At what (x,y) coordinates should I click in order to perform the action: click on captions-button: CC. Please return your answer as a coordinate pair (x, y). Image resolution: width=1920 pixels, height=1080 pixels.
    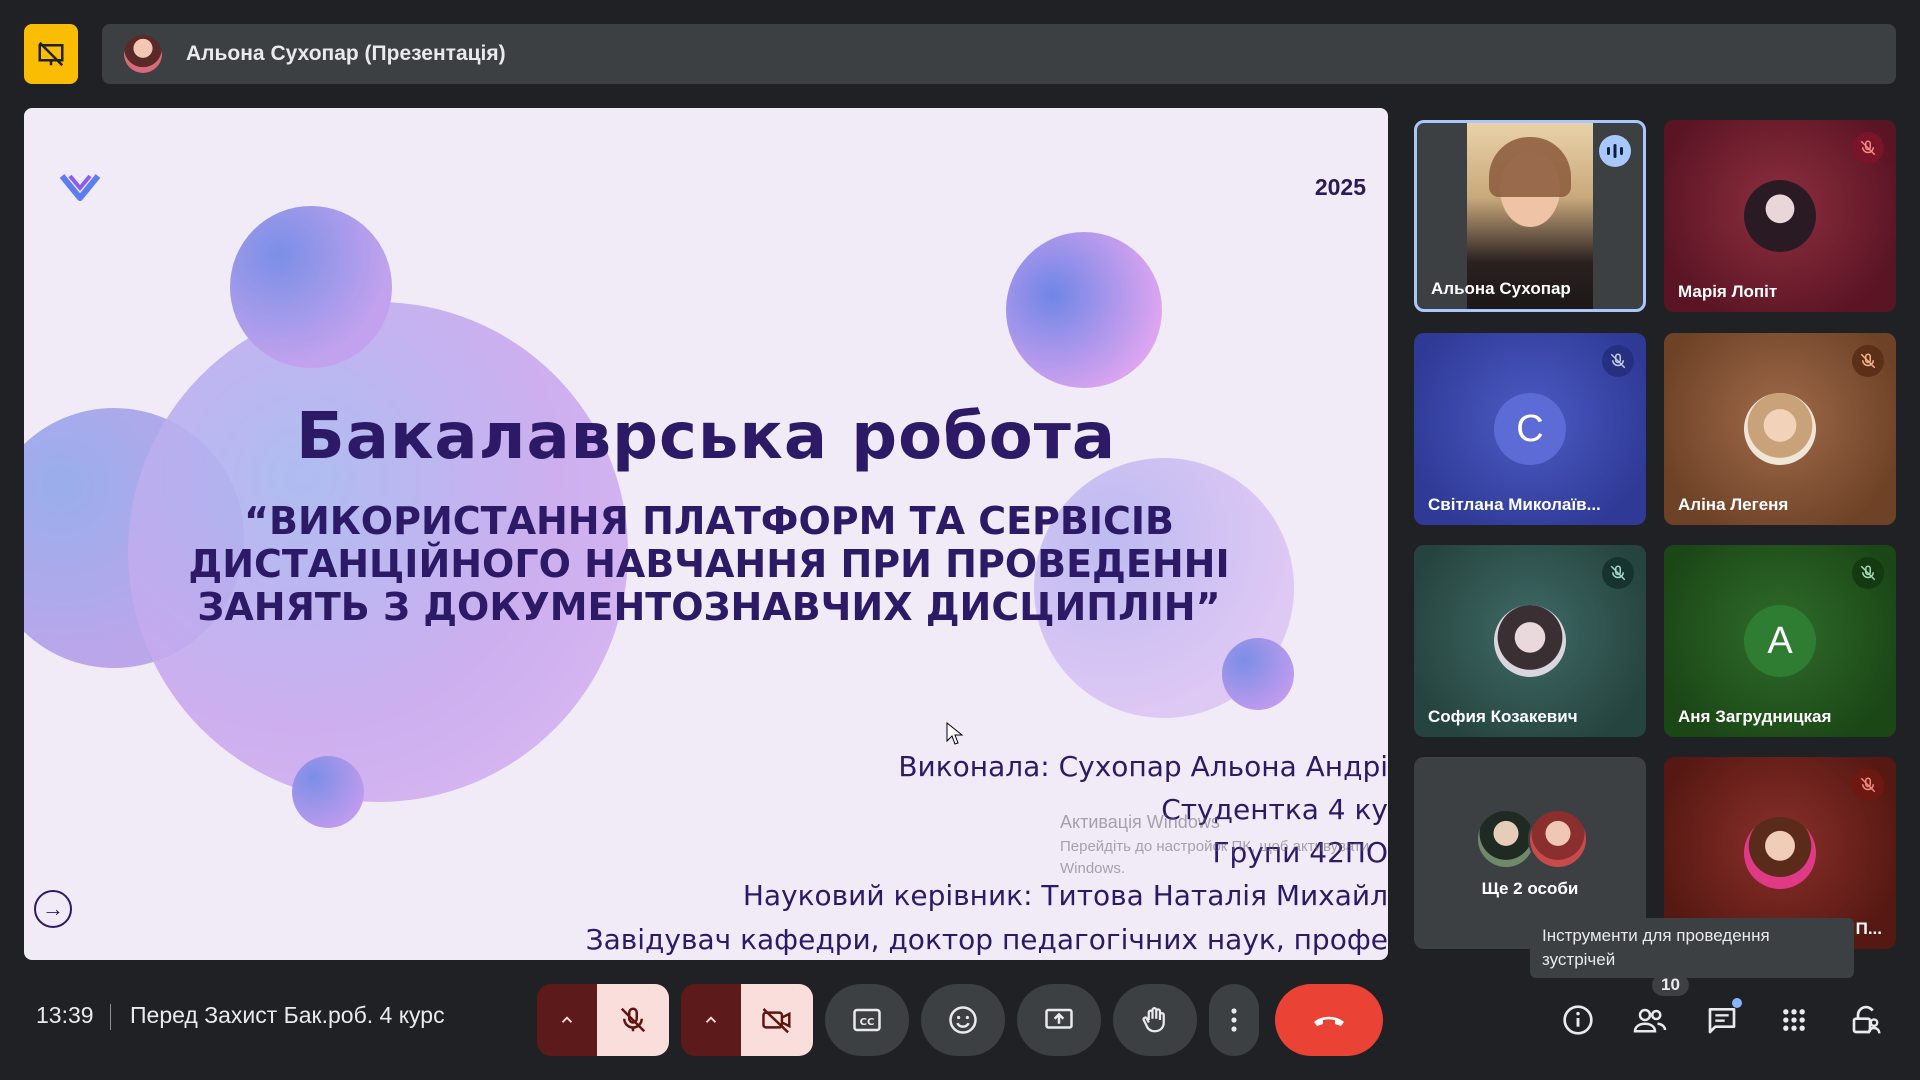
    Looking at the image, I should click on (867, 1020).